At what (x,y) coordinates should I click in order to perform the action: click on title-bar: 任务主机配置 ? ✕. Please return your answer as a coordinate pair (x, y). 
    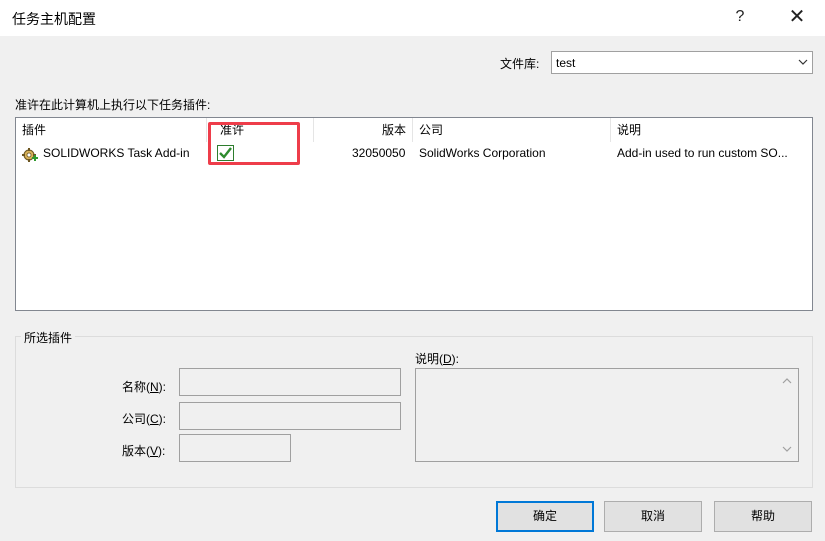
    Looking at the image, I should click on (412, 18).